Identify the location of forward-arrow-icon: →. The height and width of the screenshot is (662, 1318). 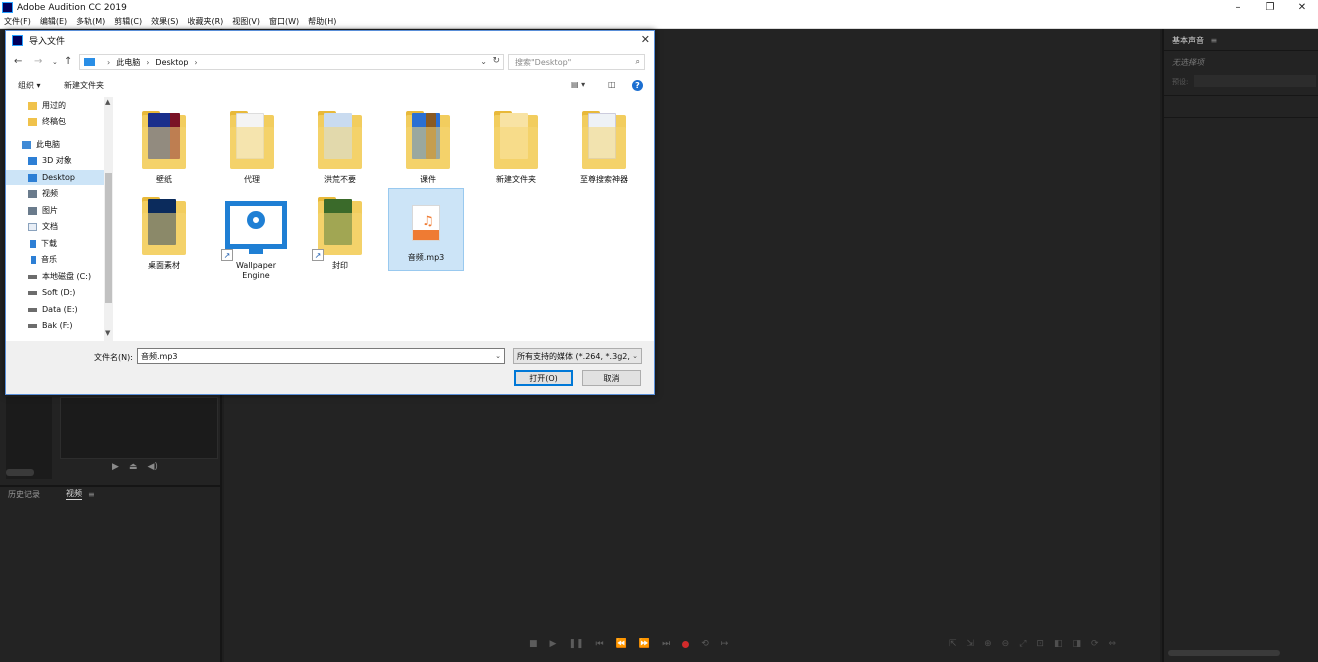
(38, 61).